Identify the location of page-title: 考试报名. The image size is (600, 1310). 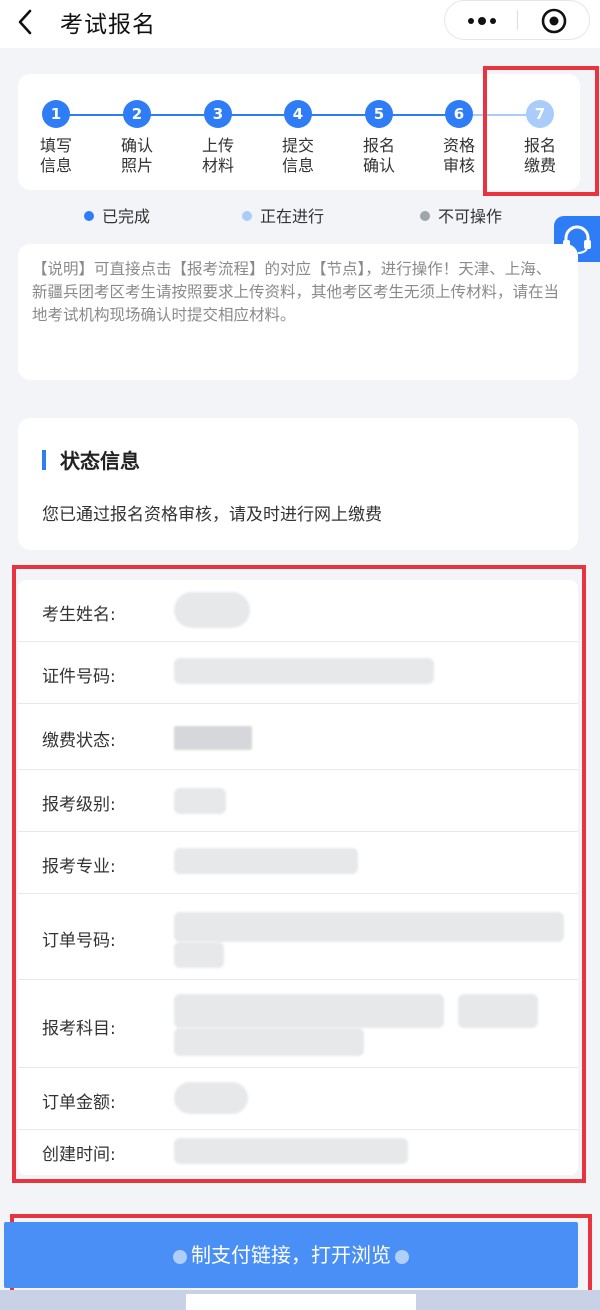
(108, 25).